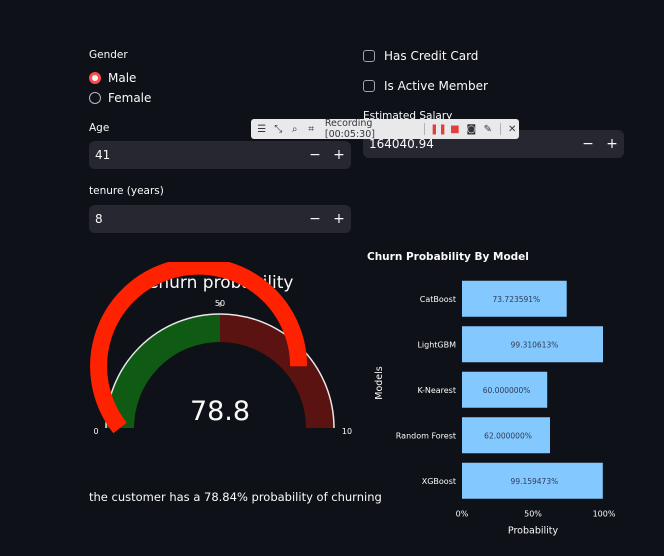  I want to click on category-label: K-Nearest, so click(437, 390).